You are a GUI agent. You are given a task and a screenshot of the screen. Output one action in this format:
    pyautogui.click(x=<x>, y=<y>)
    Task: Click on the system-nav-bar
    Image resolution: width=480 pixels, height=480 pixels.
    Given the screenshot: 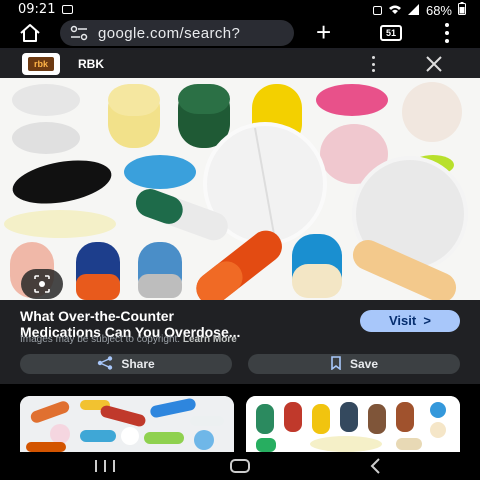 What is the action you would take?
    pyautogui.click(x=240, y=466)
    